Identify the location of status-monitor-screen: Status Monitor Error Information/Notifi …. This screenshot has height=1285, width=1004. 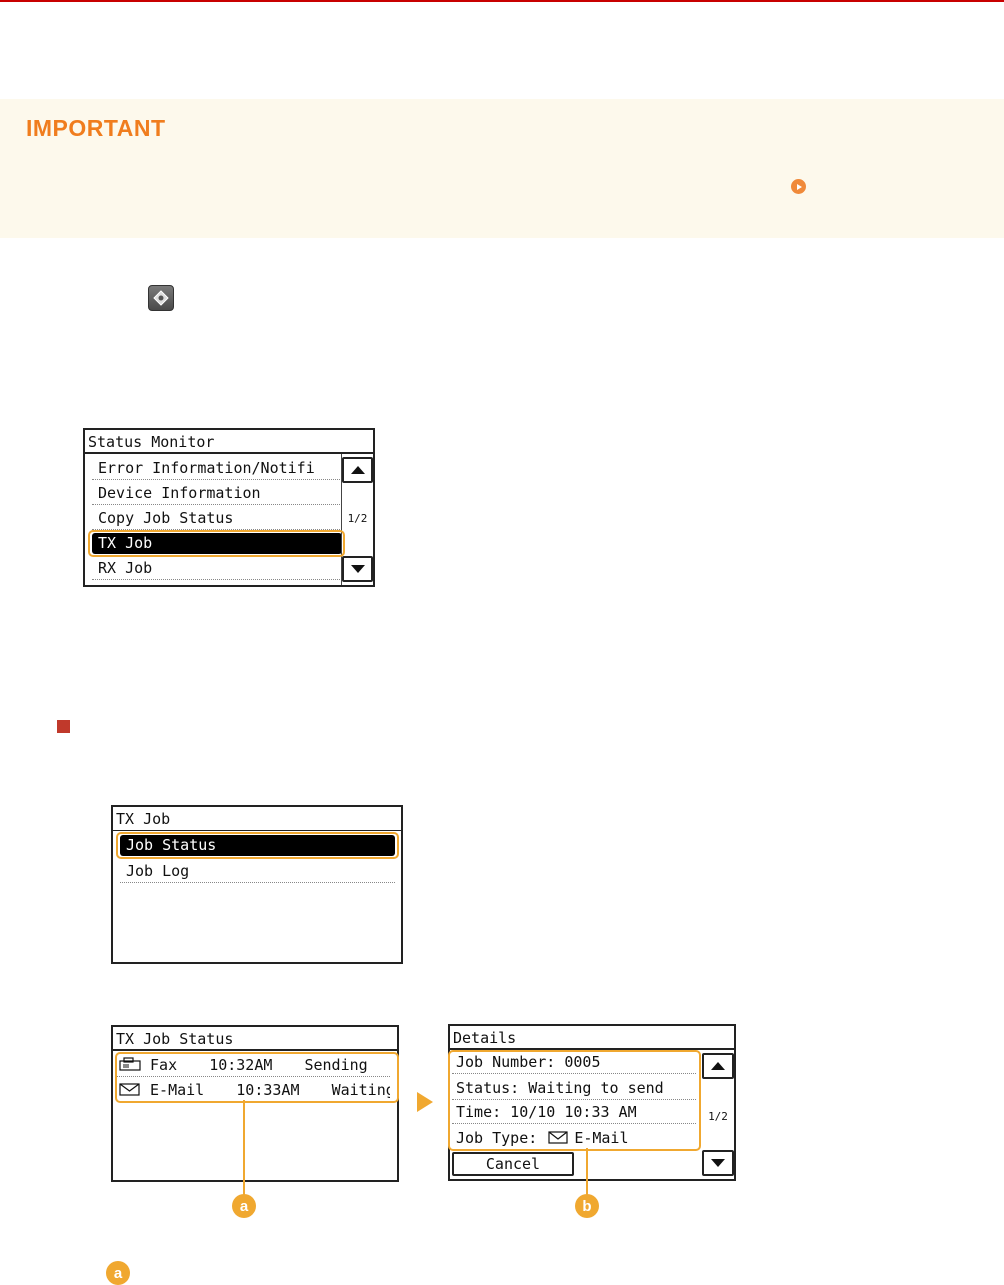
(229, 507).